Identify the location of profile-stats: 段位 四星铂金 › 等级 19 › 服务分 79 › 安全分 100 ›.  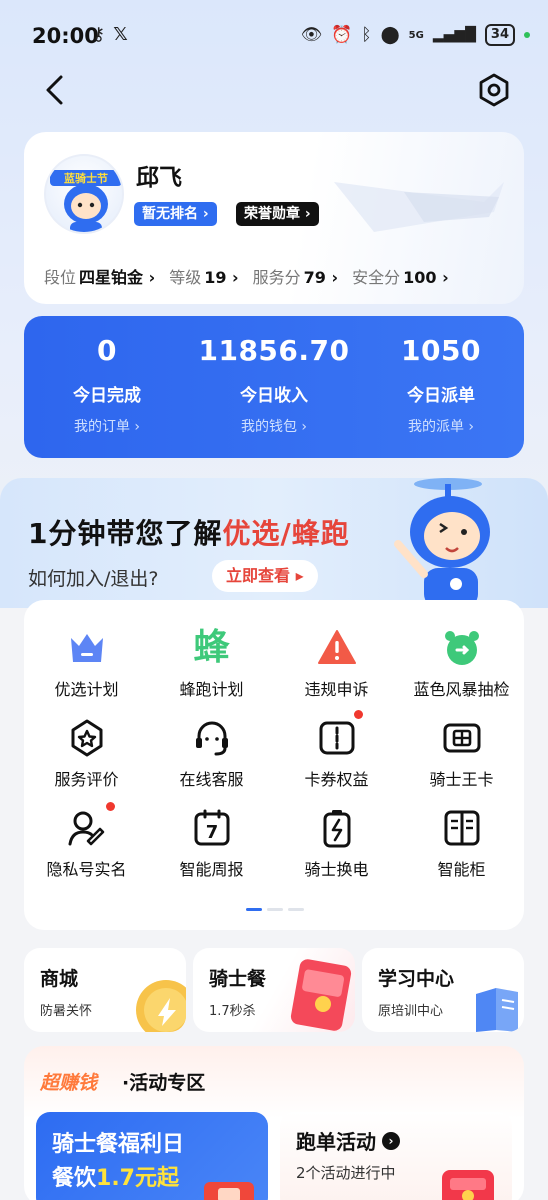
(246, 276).